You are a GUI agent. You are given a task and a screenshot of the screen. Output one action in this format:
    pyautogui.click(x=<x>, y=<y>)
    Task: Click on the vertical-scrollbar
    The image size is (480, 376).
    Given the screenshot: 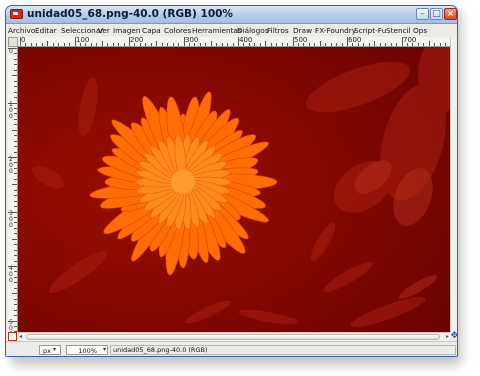 What is the action you would take?
    pyautogui.click(x=453, y=184)
    